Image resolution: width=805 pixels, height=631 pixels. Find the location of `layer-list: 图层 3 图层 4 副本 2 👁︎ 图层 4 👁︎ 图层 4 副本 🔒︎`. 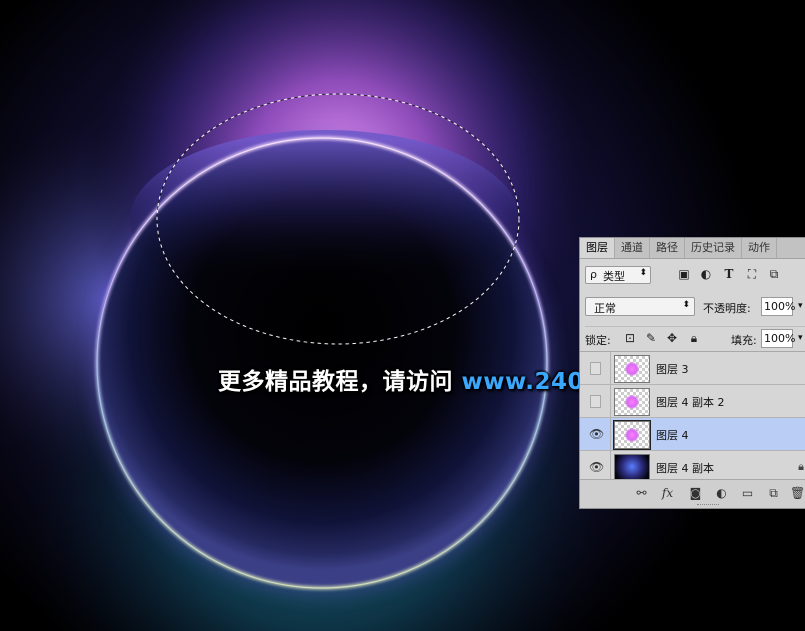

layer-list: 图层 3 图层 4 副本 2 👁︎ 图层 4 👁︎ 图层 4 副本 🔒︎ is located at coordinates (692, 417).